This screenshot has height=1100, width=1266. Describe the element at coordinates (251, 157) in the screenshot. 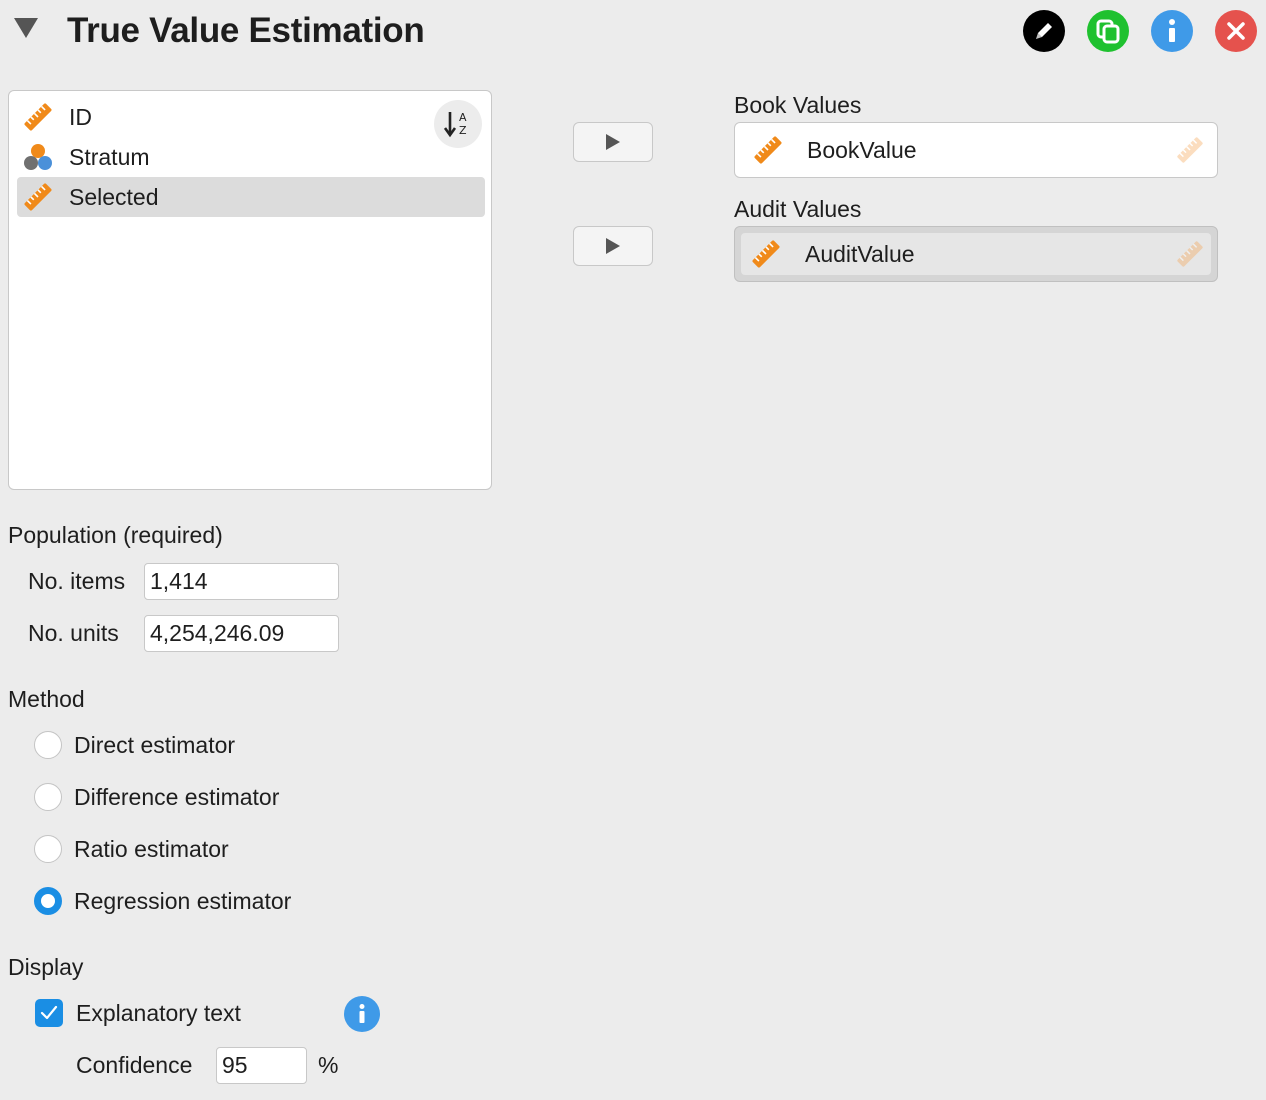

I see `variable-item-stratum: Stratum` at that location.